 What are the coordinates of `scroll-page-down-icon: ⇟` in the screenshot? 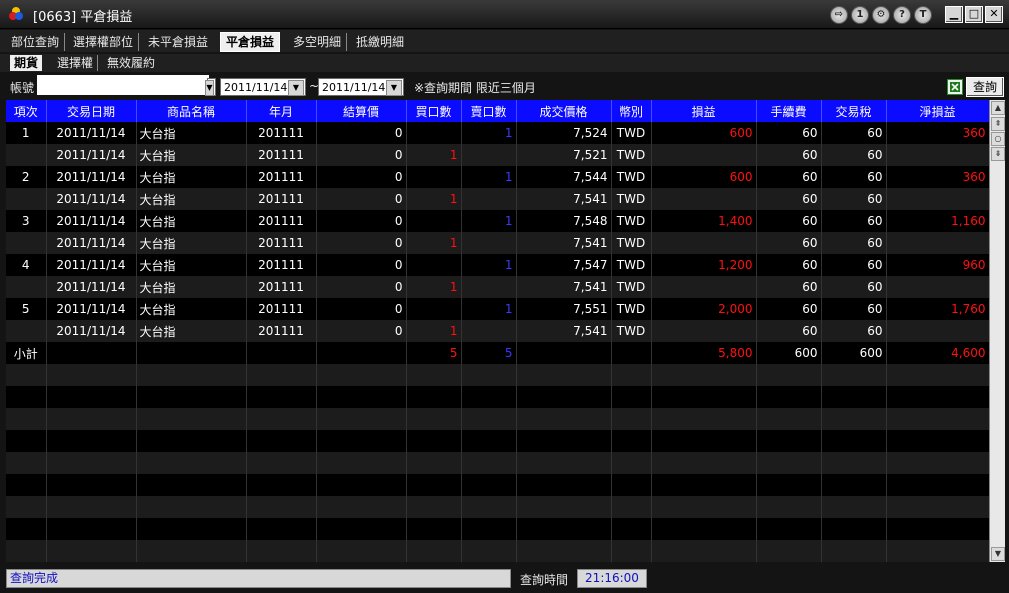 It's located at (998, 154).